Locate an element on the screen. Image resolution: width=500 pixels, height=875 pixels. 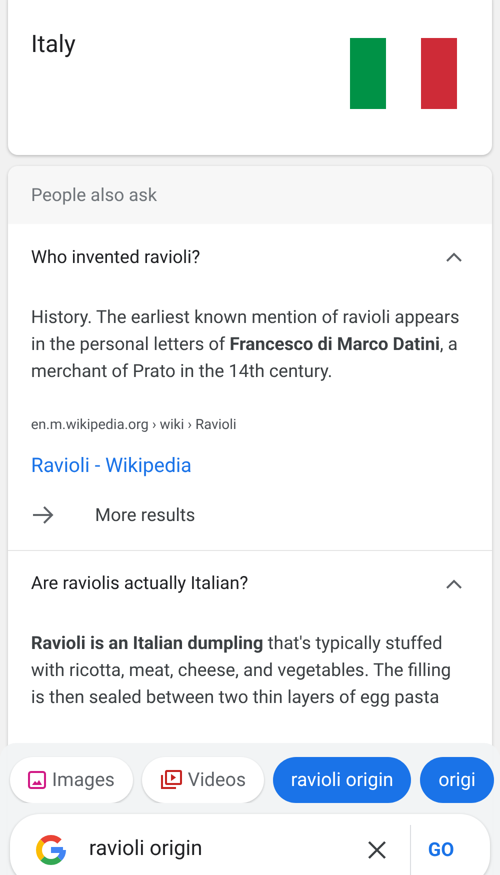
source-url: en.m.wikipedia.org › wiki › Ravioli is located at coordinates (133, 425).